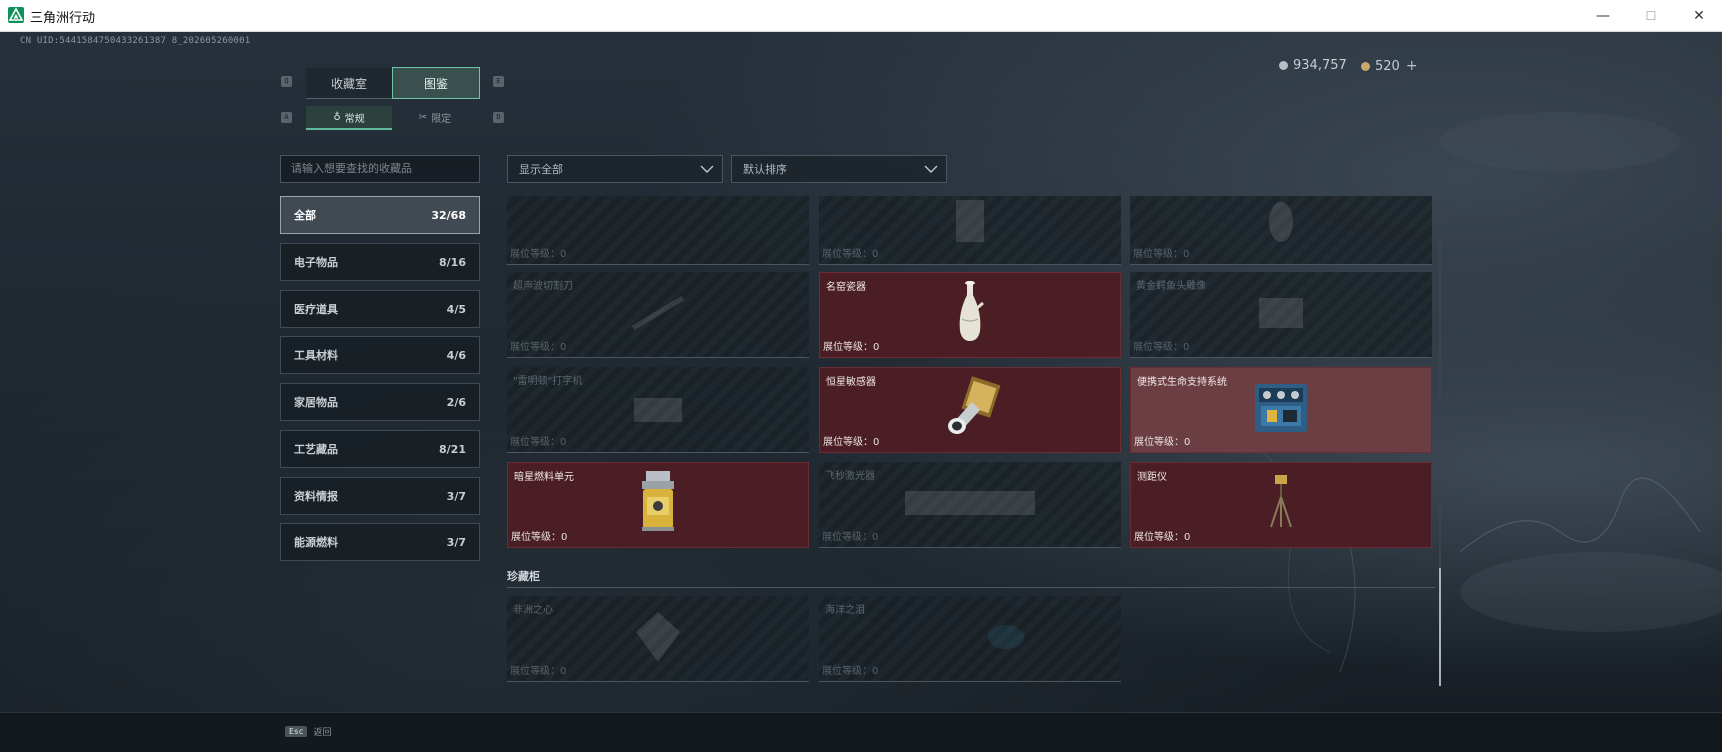 This screenshot has width=1722, height=752. I want to click on minimize-button: —, so click(1603, 15).